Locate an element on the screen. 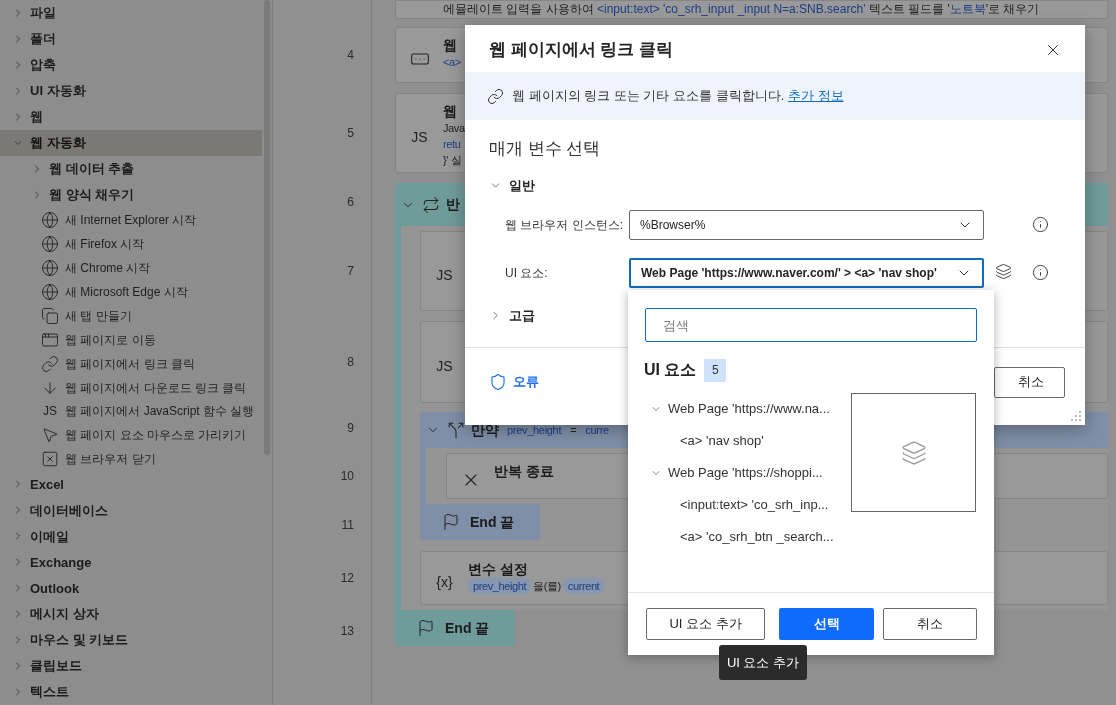  section-toggle: 일반 is located at coordinates (512, 185).